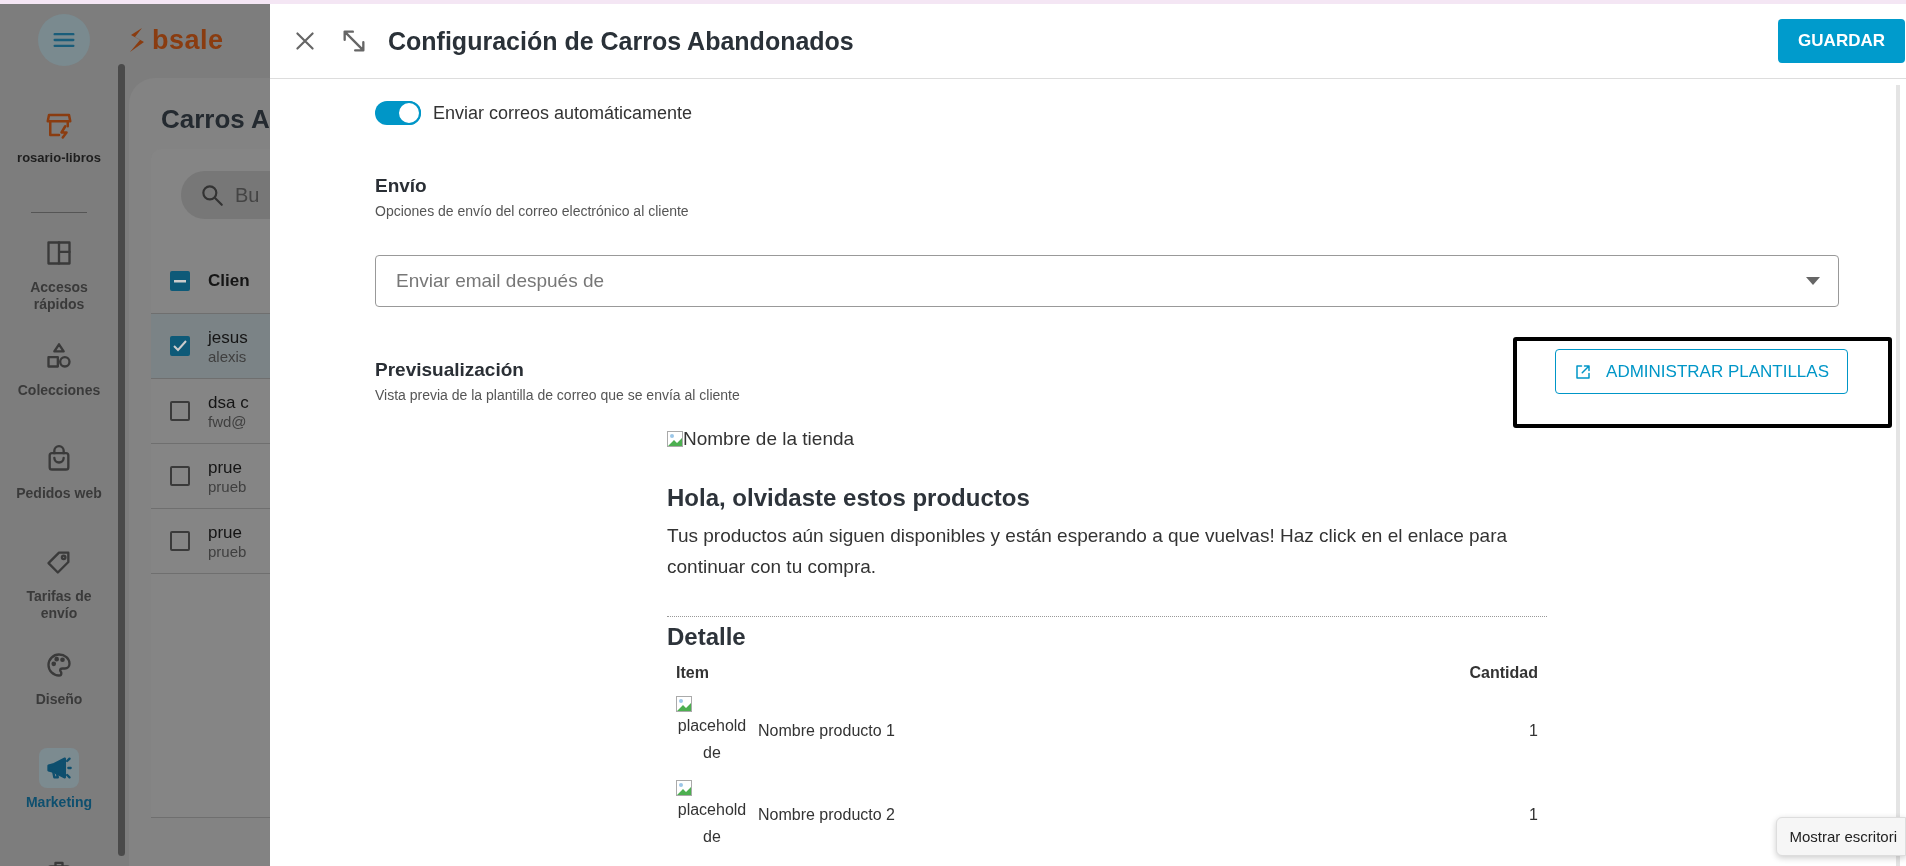 This screenshot has width=1906, height=866. What do you see at coordinates (64, 40) in the screenshot?
I see `menu-button` at bounding box center [64, 40].